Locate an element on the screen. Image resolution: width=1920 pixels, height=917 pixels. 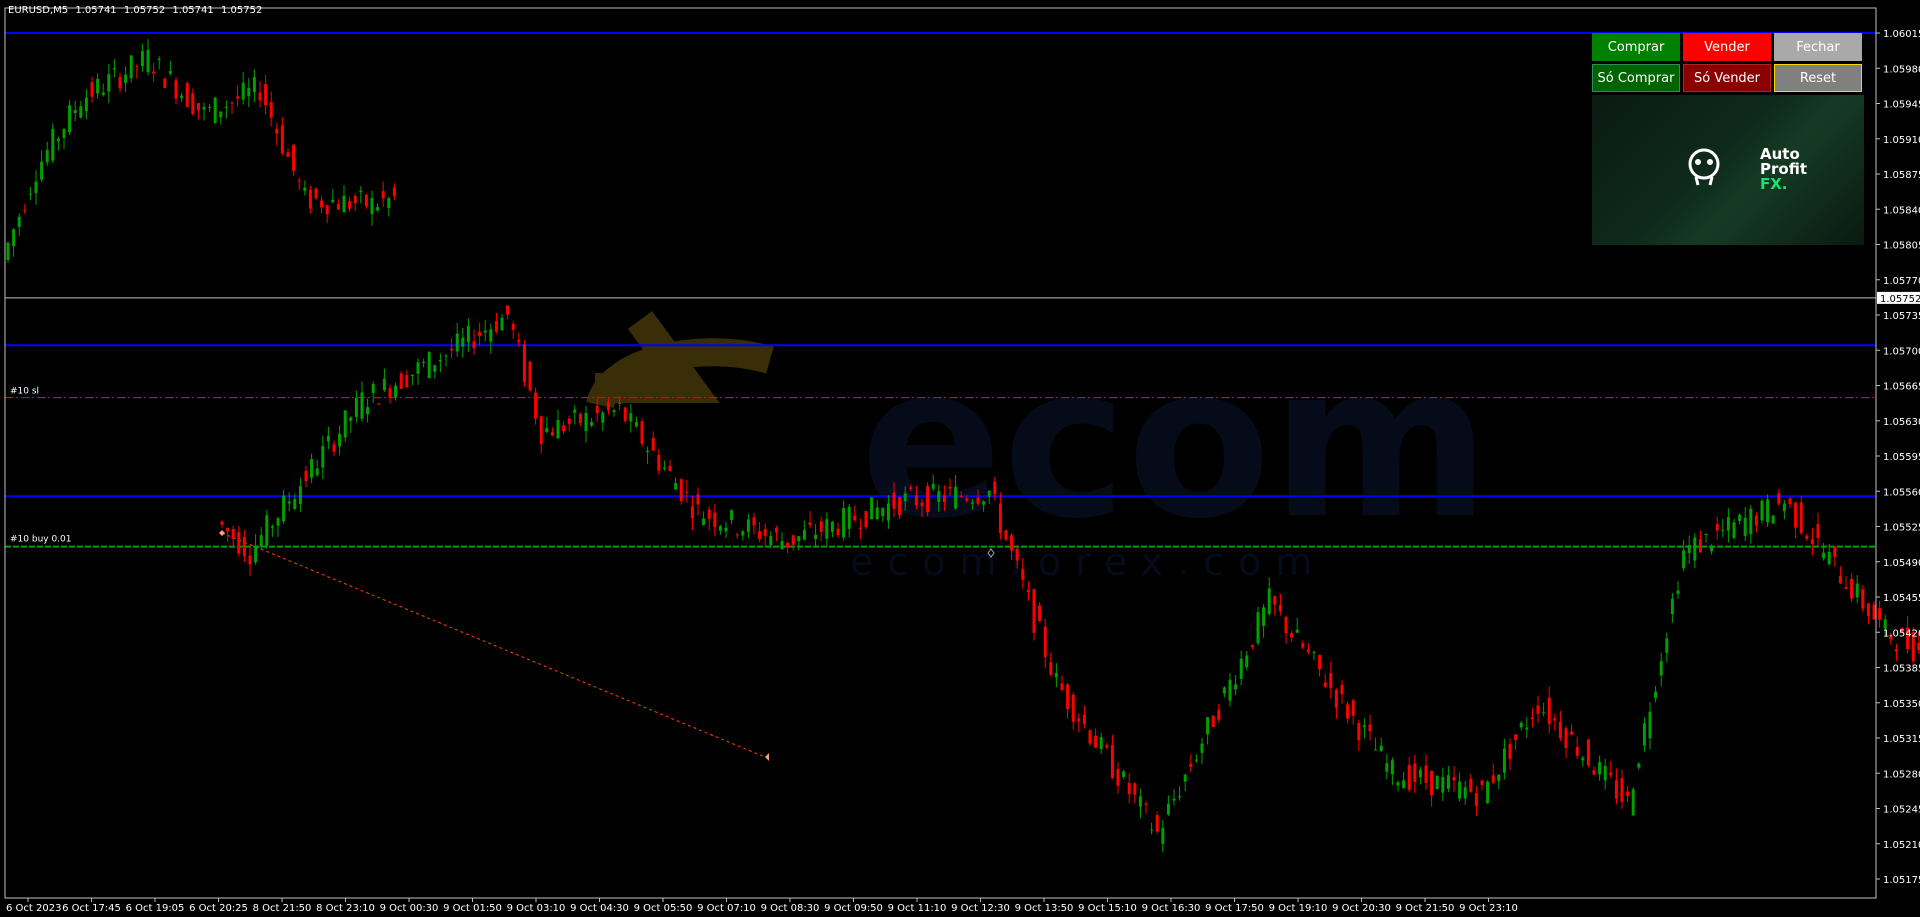
time-label: 9 Oct 04:30 is located at coordinates (599, 908).